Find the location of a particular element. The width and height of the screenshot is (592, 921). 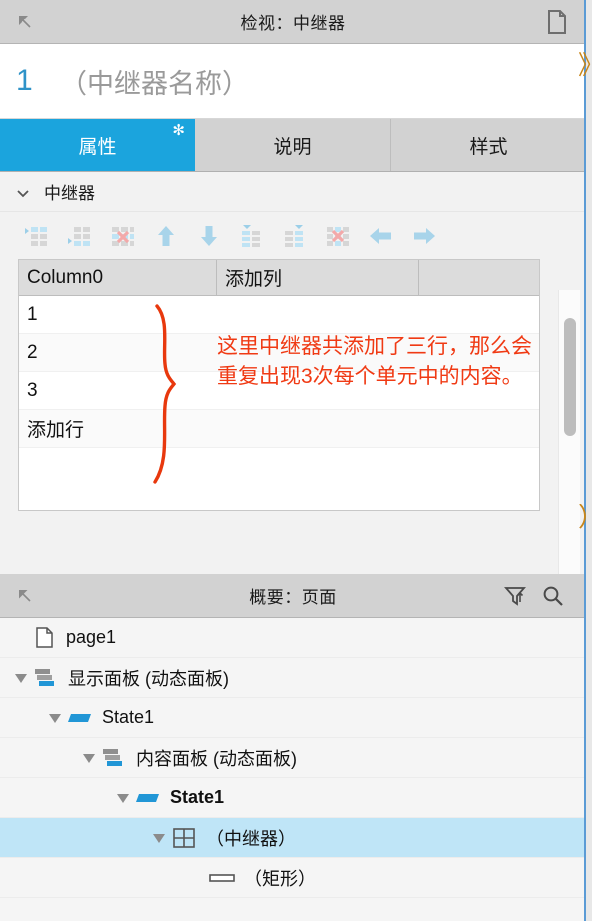

cell-value: 2 is located at coordinates (32, 352).